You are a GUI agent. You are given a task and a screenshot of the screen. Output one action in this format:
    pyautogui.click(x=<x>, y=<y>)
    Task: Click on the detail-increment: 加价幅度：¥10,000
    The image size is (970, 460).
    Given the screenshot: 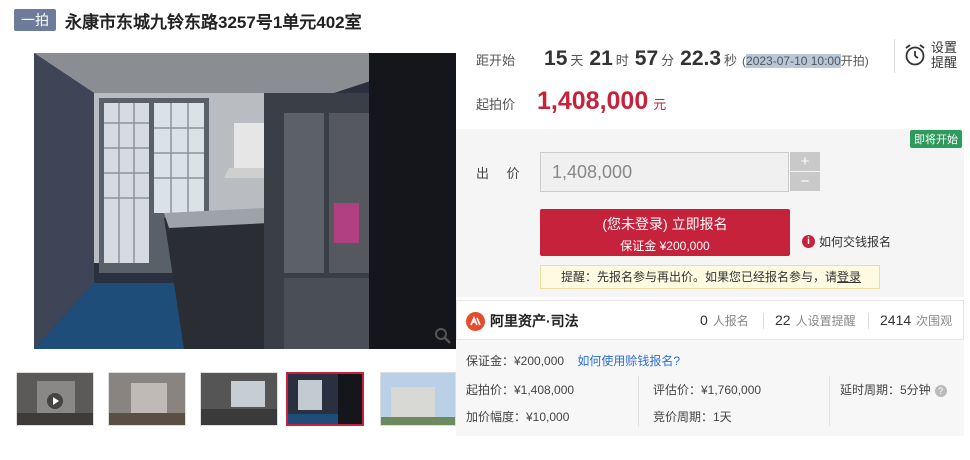 What is the action you would take?
    pyautogui.click(x=518, y=417)
    